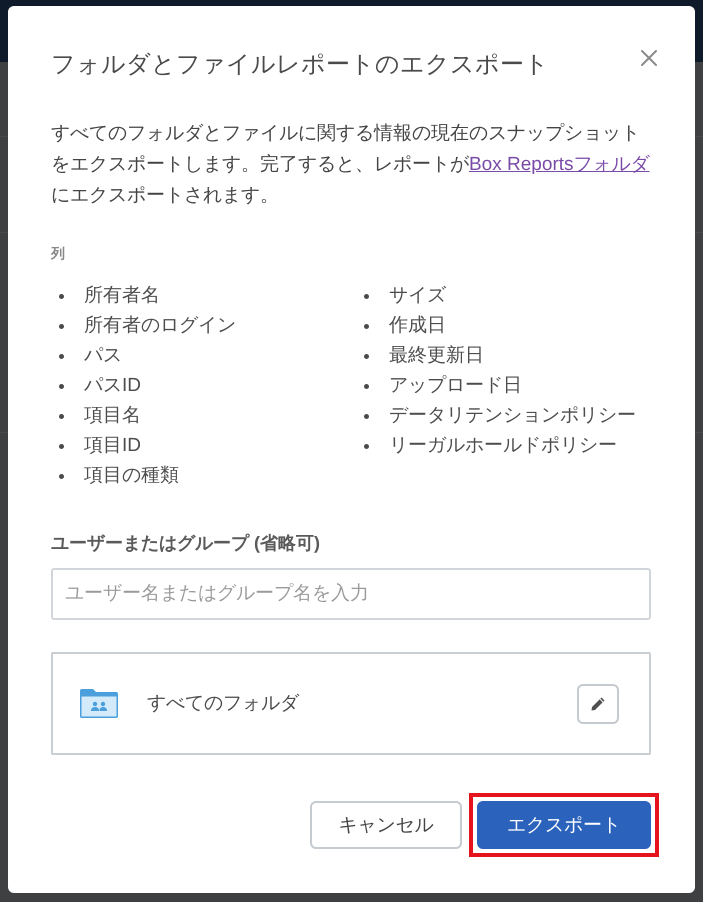 The width and height of the screenshot is (703, 902). What do you see at coordinates (559, 164) in the screenshot?
I see `box-reports-folder-link: Box Reportsフォルダ` at bounding box center [559, 164].